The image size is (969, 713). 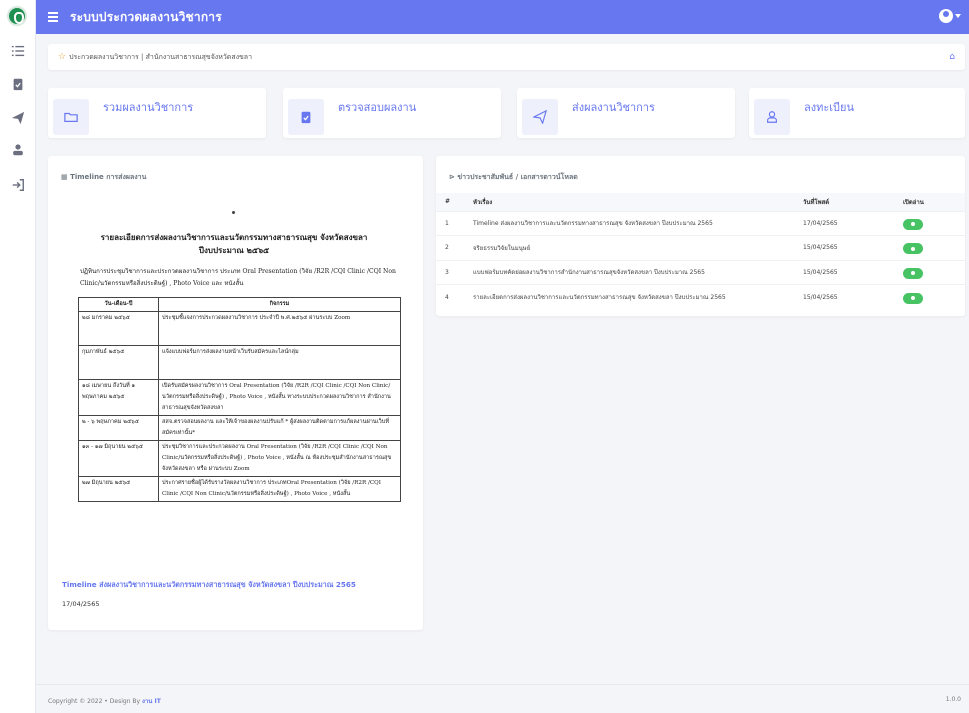 I want to click on footer-brand-link: งาน IT, so click(x=151, y=701).